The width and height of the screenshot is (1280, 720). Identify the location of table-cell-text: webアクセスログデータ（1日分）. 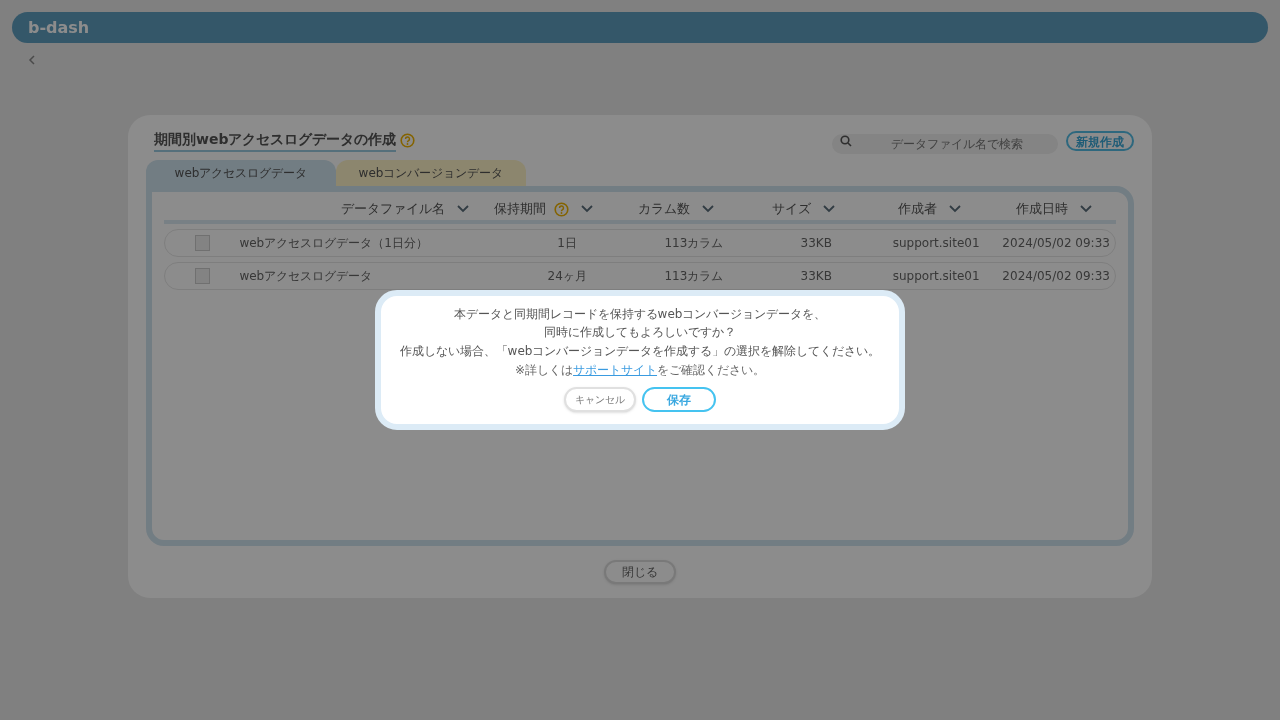
(333, 243).